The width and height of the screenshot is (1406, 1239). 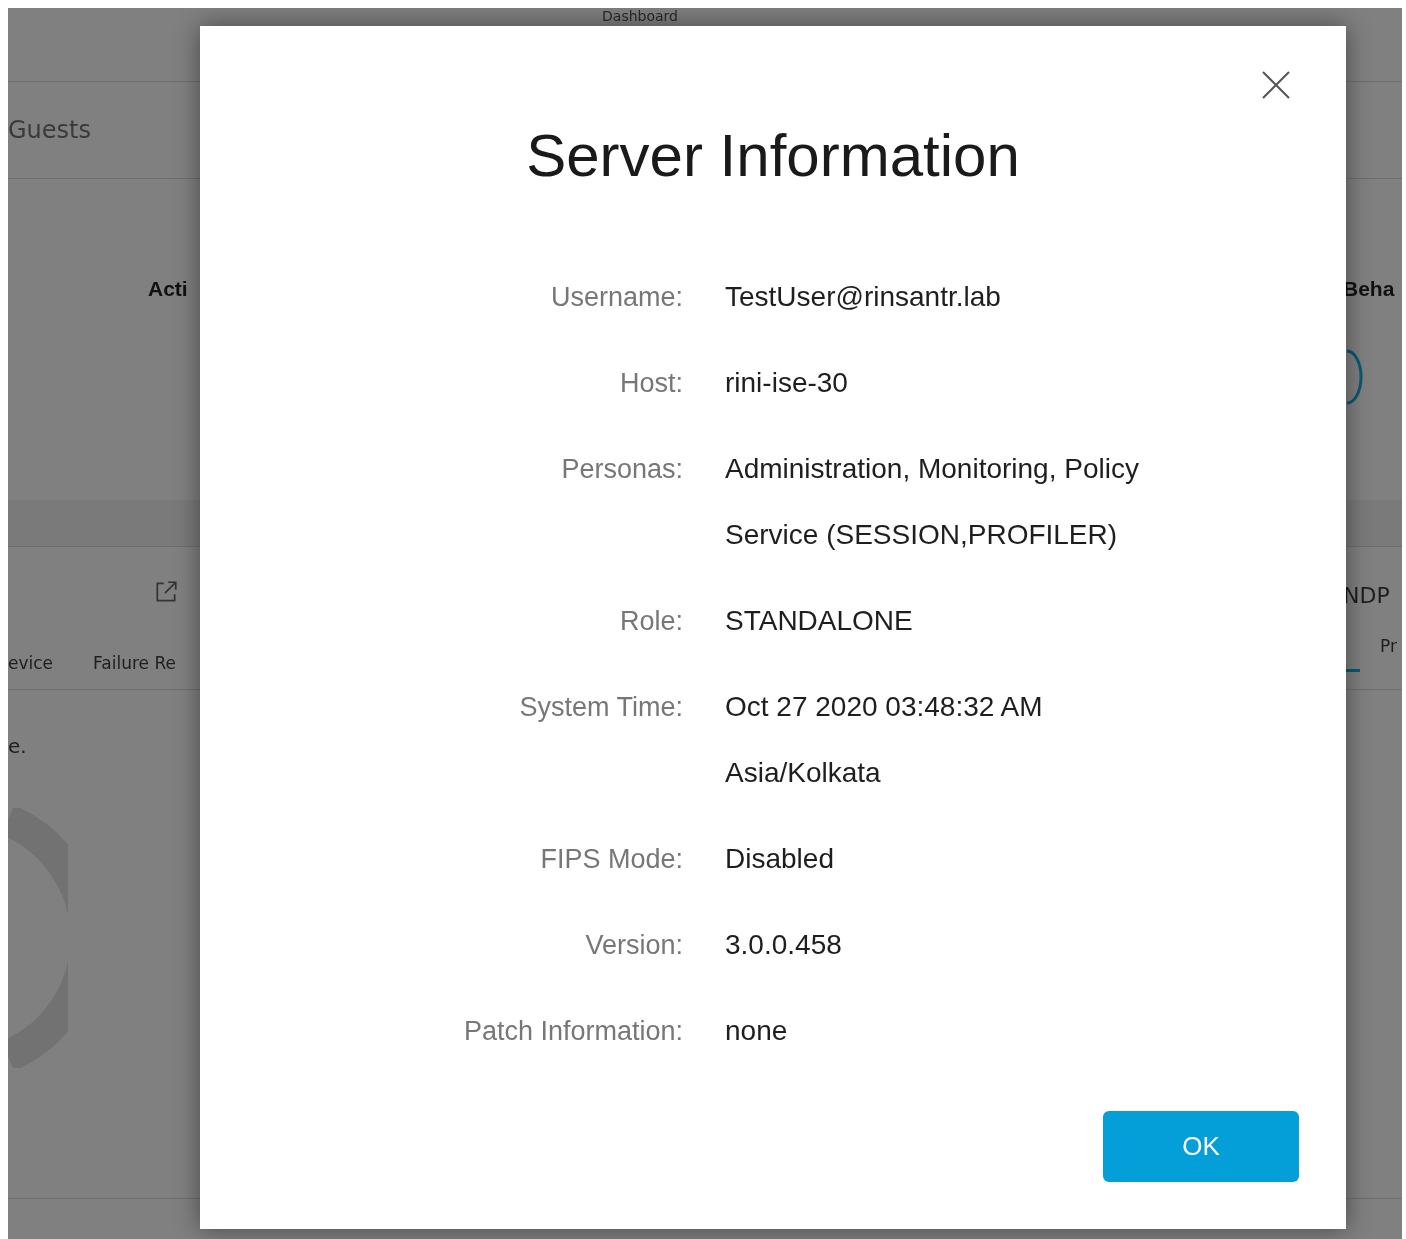 What do you see at coordinates (17, 746) in the screenshot?
I see `body-text: e.` at bounding box center [17, 746].